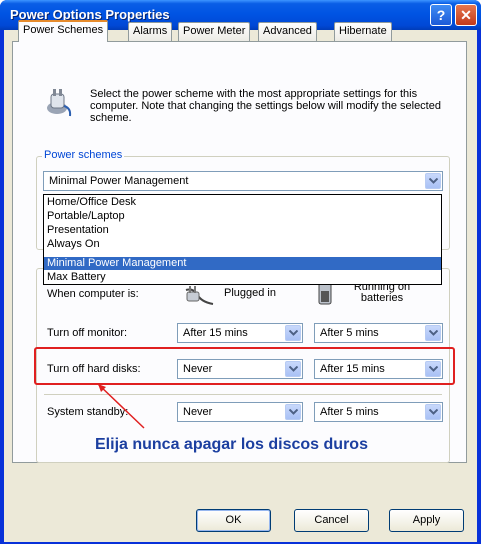  What do you see at coordinates (121, 406) in the screenshot?
I see `annotation-arrow` at bounding box center [121, 406].